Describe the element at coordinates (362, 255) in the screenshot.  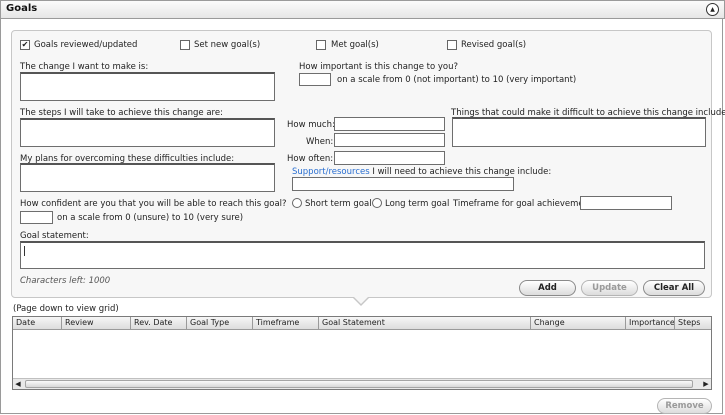
I see `goal-statement-textarea` at that location.